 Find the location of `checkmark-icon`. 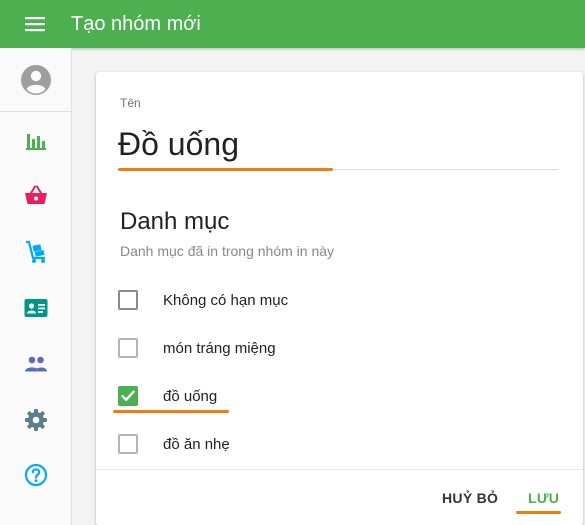

checkmark-icon is located at coordinates (128, 395).